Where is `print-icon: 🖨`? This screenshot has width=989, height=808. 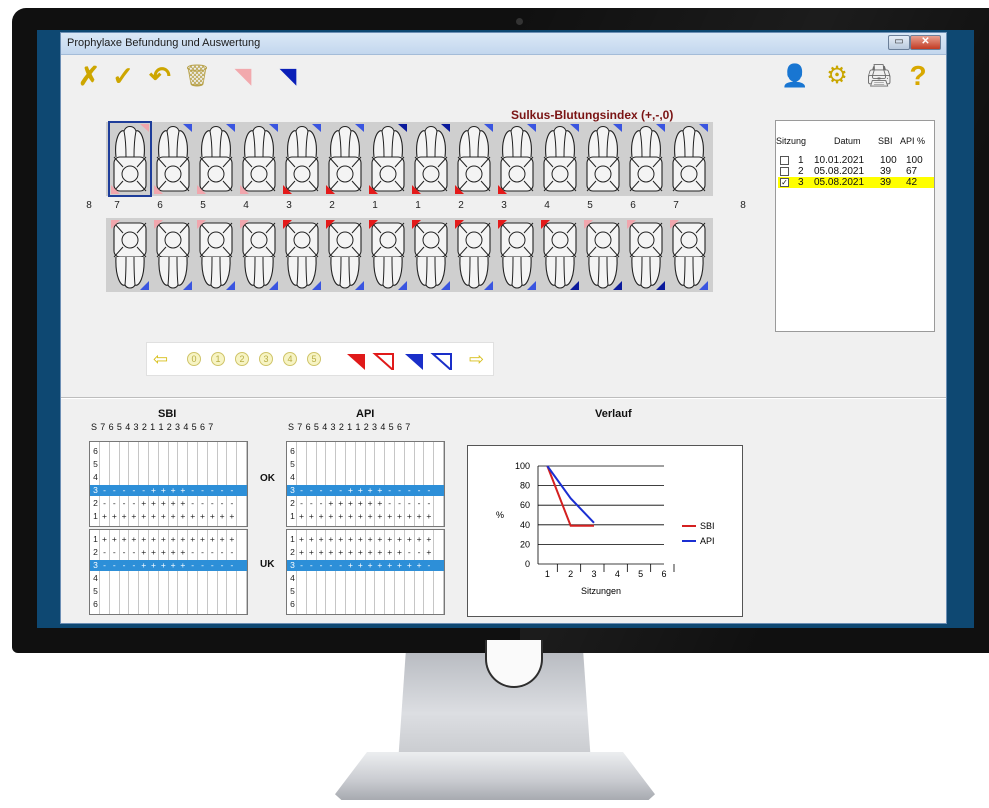 print-icon: 🖨 is located at coordinates (879, 76).